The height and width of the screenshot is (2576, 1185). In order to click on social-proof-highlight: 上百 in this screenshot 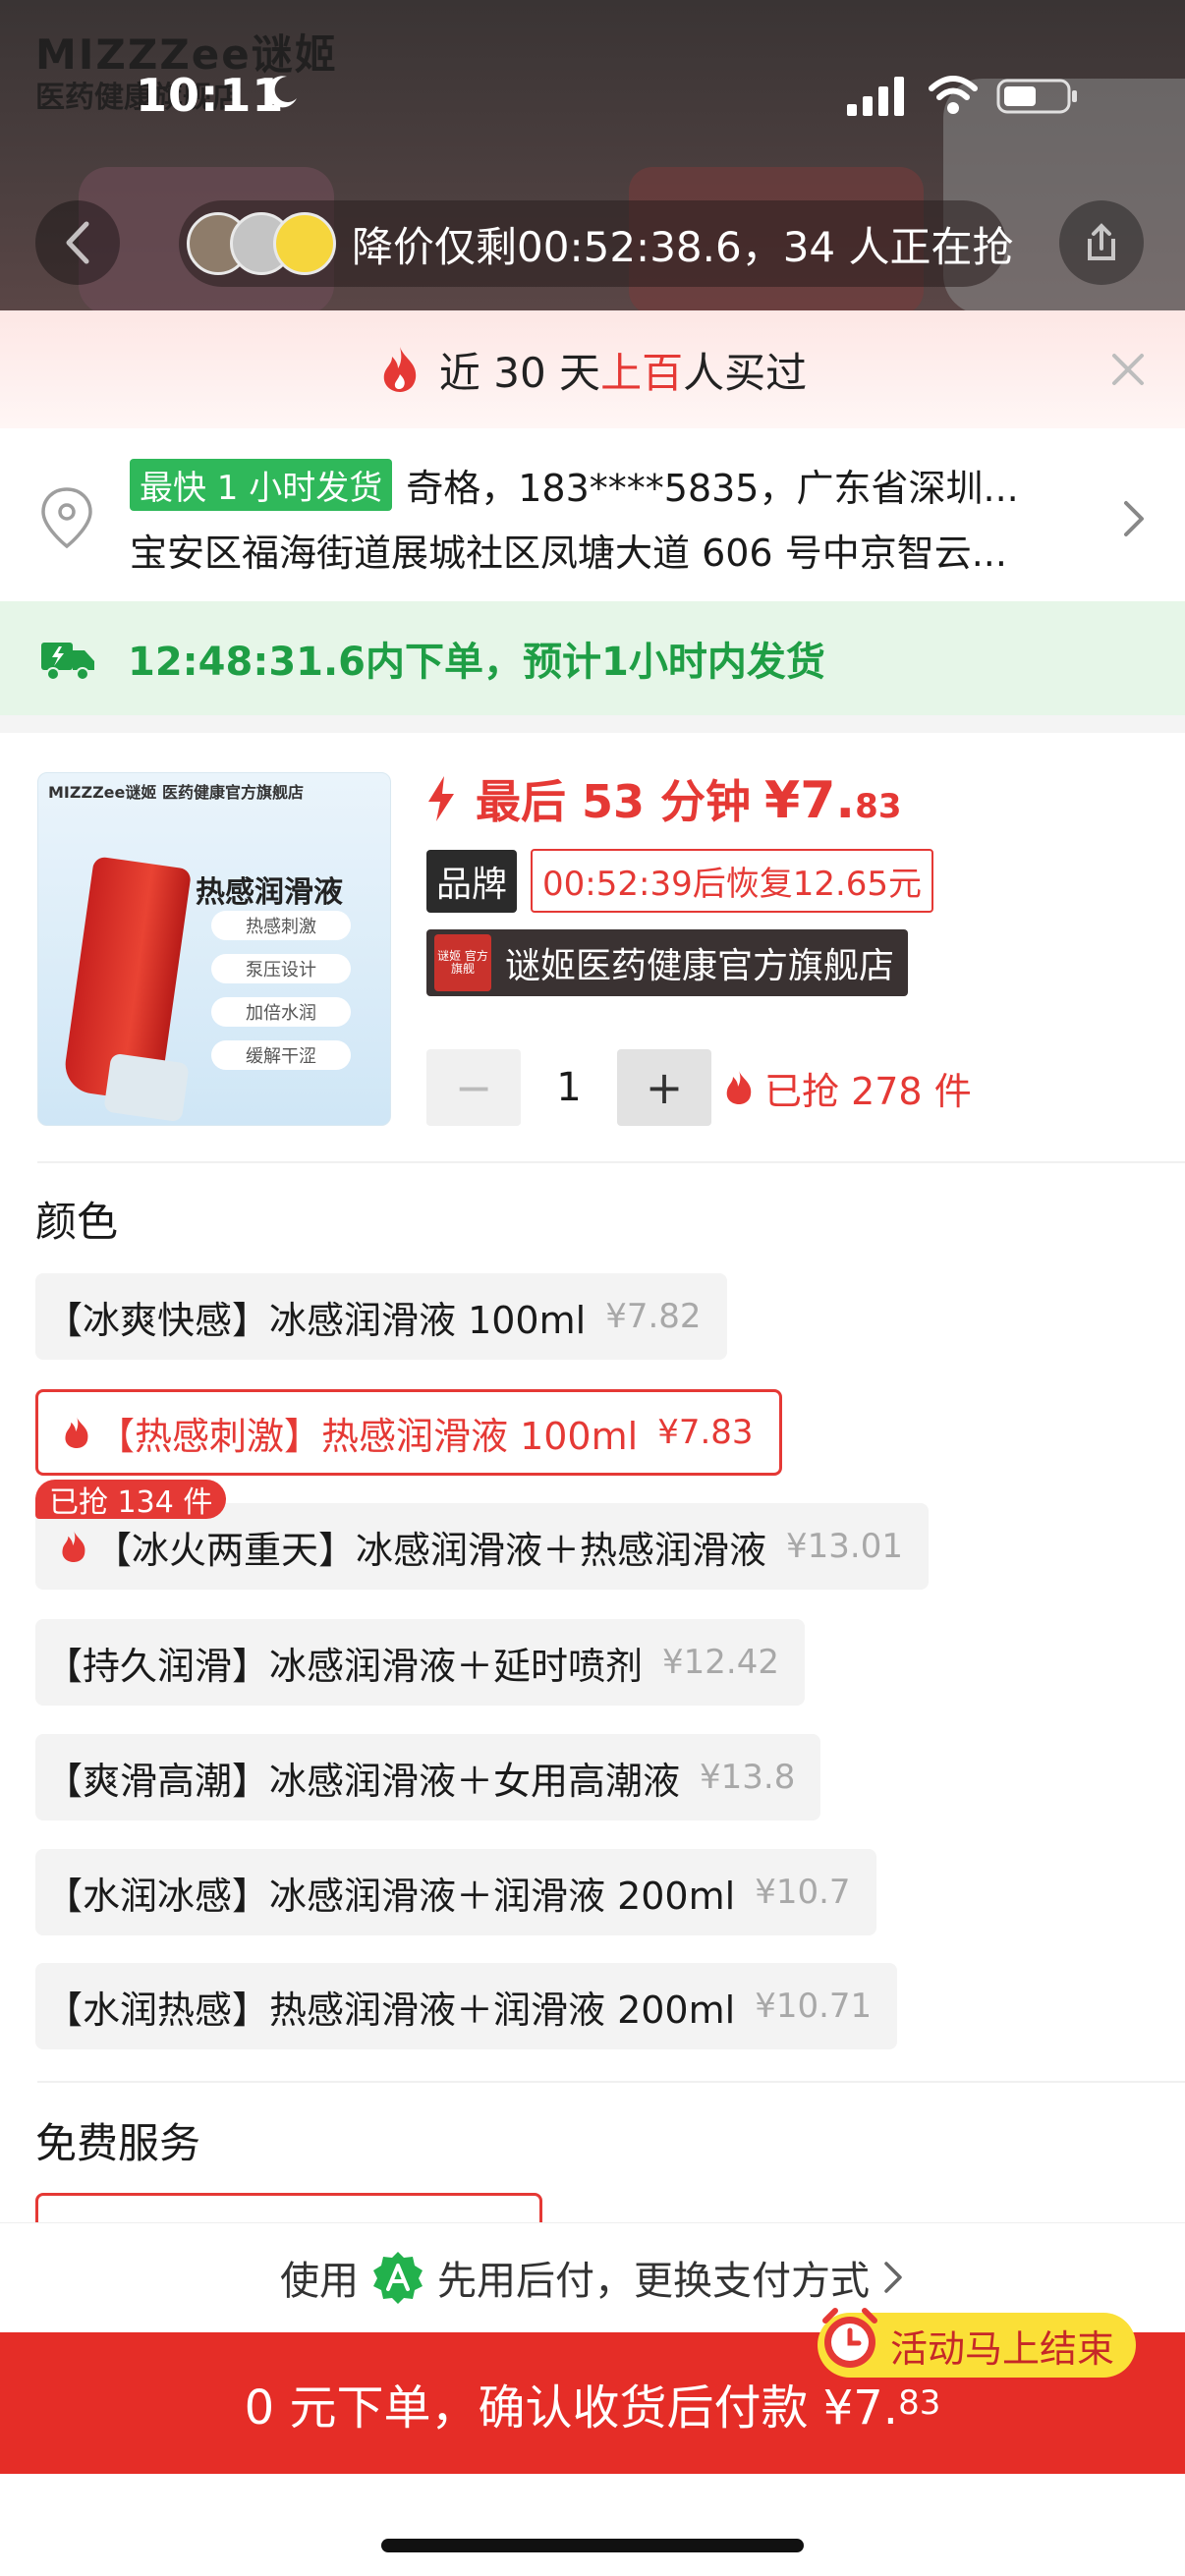, I will do `click(642, 372)`.